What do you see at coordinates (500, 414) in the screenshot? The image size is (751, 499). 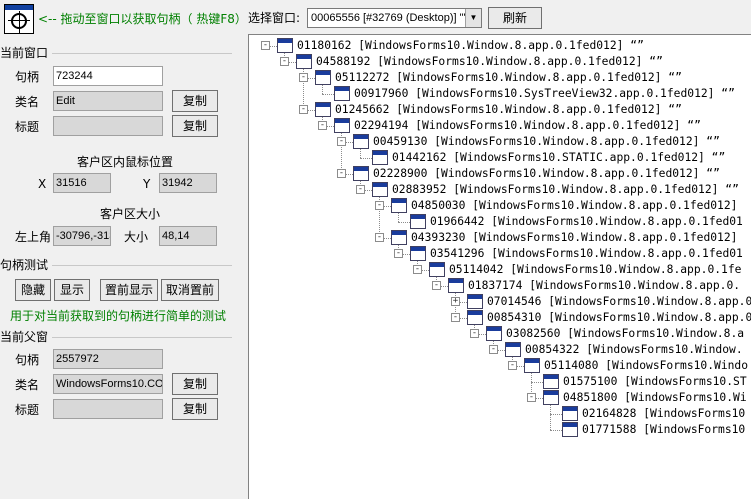 I see `tree-node: 02164828 [WindowsForms10` at bounding box center [500, 414].